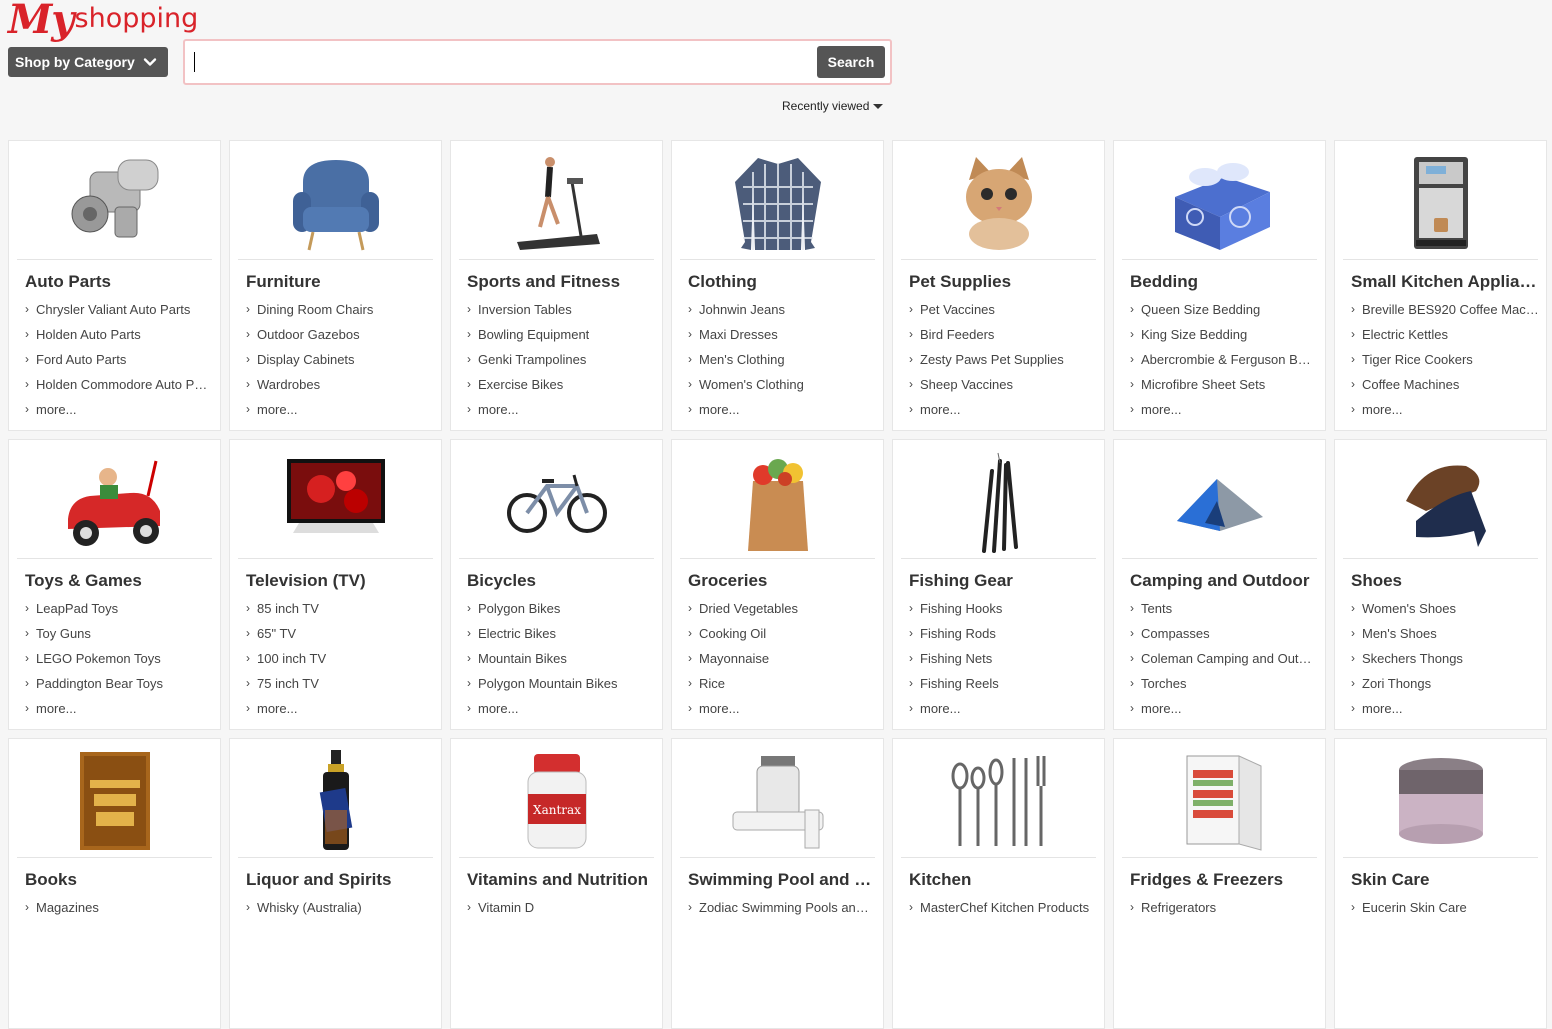 This screenshot has height=1029, width=1552. What do you see at coordinates (503, 63) in the screenshot?
I see `search-input` at bounding box center [503, 63].